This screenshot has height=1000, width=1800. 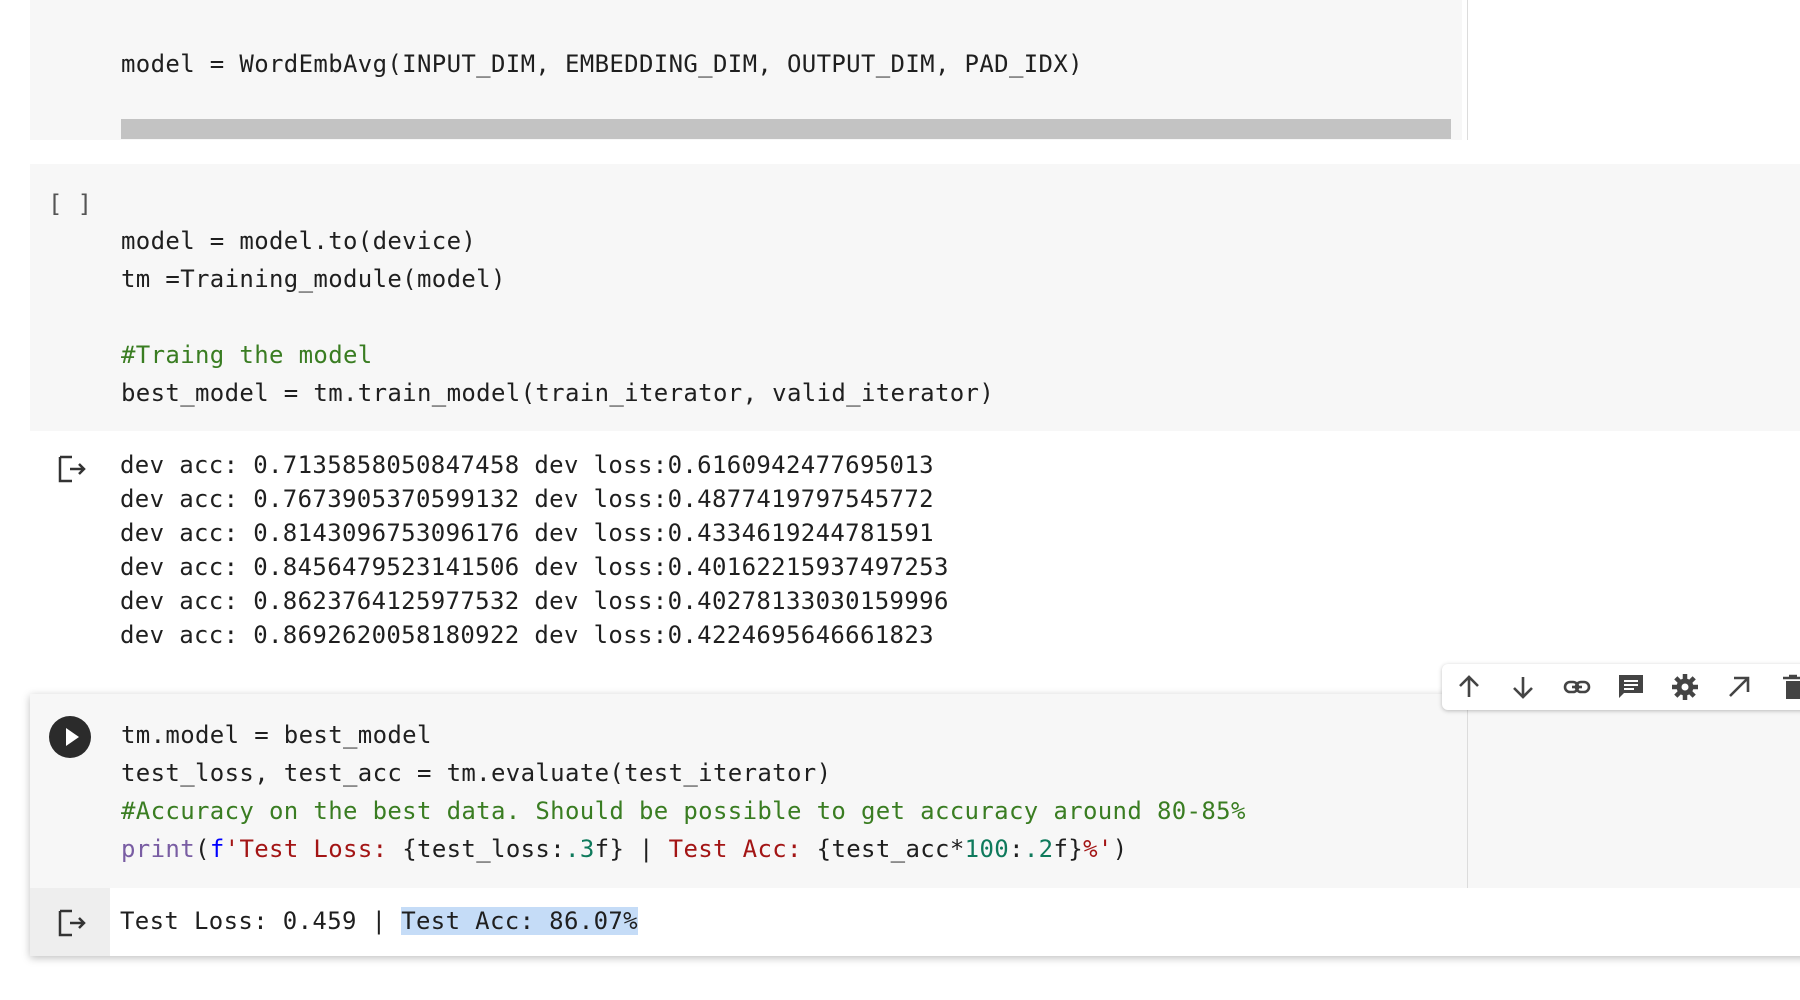 I want to click on cell3-code-line-1: tm.model = best_model, so click(x=276, y=735).